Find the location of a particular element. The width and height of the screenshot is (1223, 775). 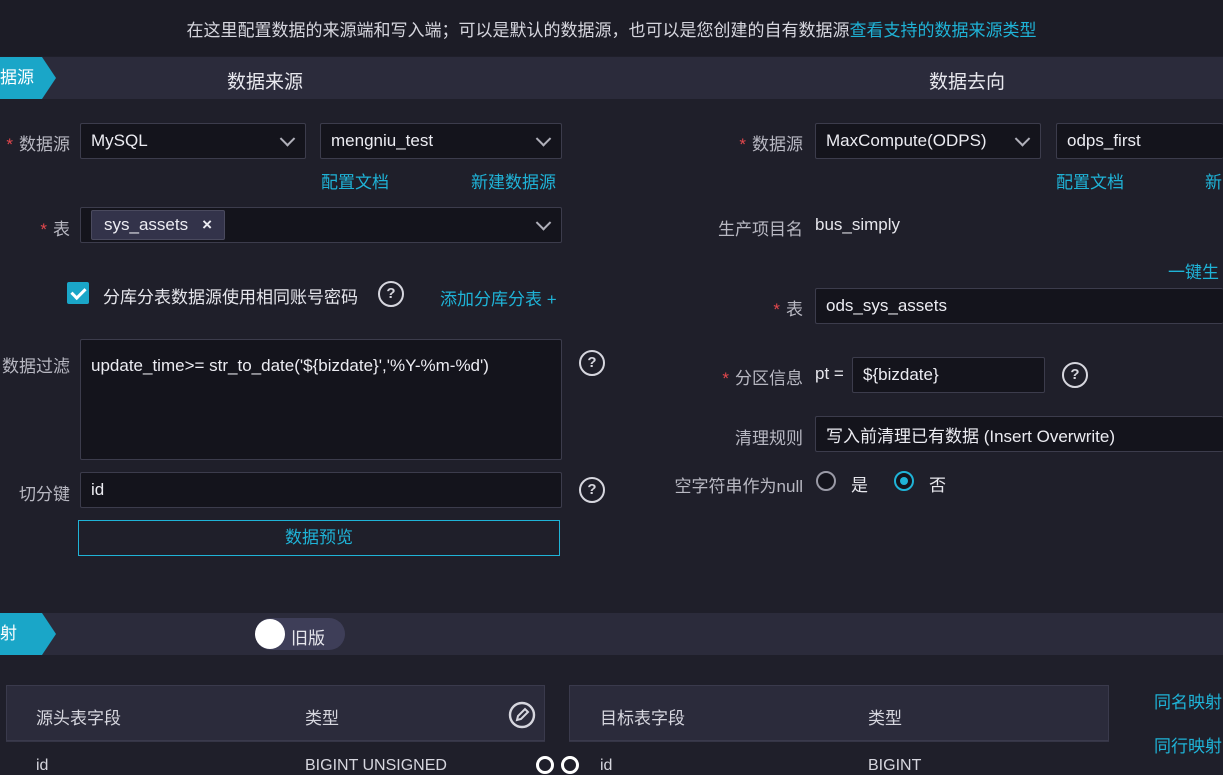

section-tag-text: 据源 is located at coordinates (17, 77).